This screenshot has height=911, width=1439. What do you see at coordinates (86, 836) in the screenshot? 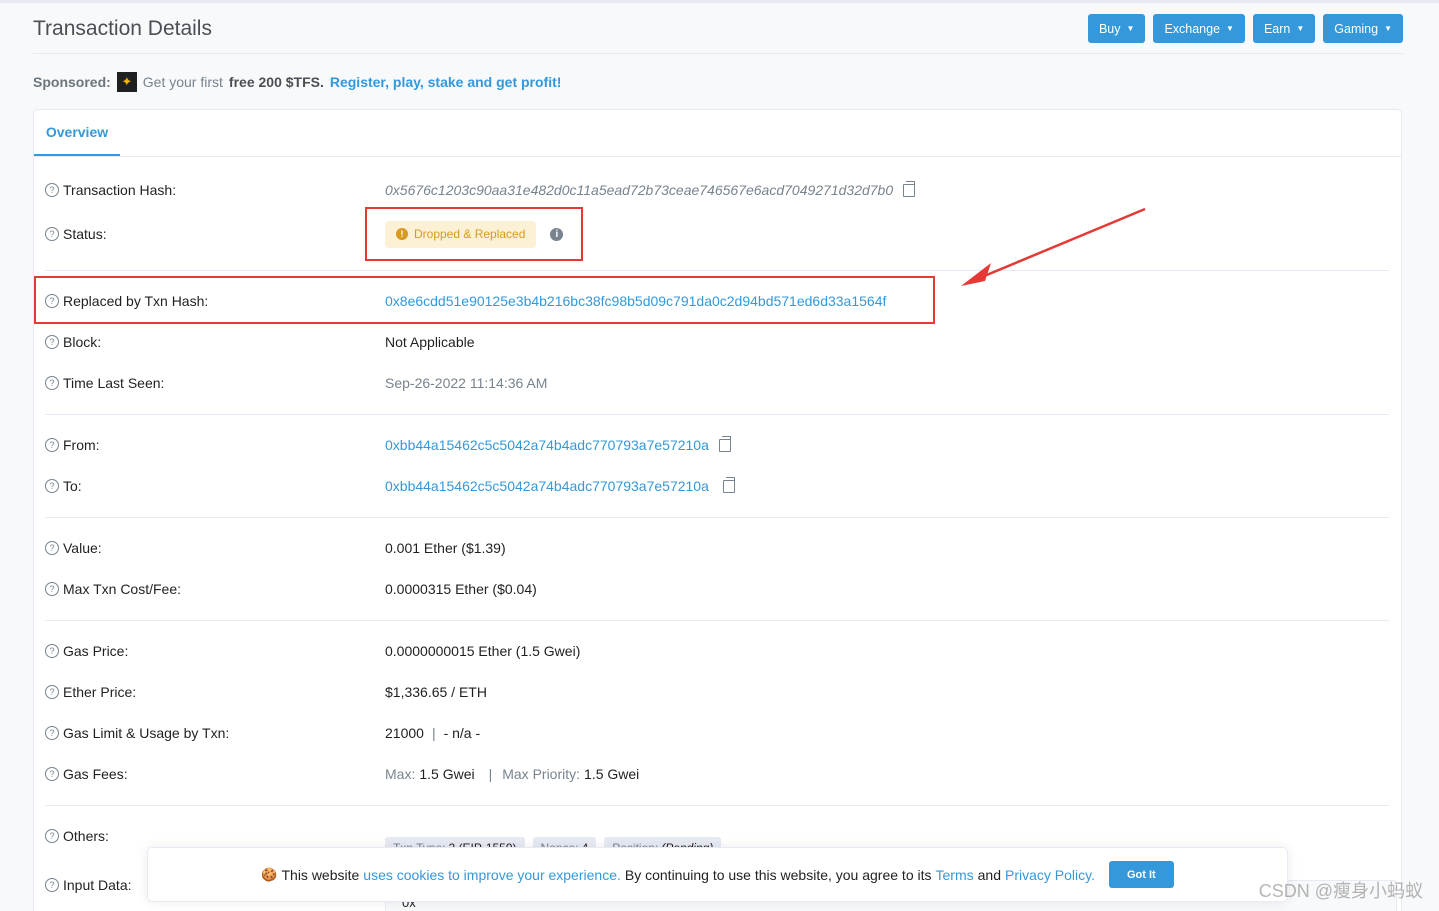
I see `field-label: Others:` at bounding box center [86, 836].